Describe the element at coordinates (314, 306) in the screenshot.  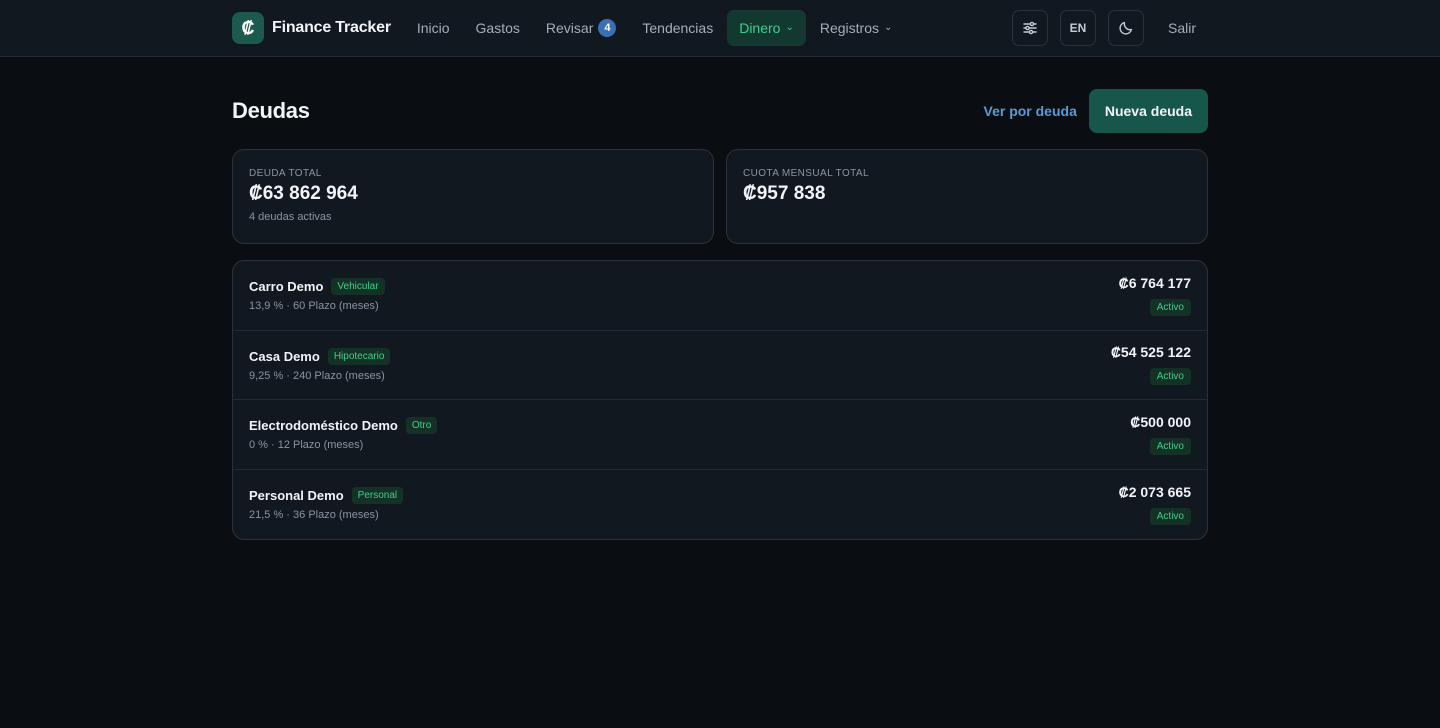
I see `debt-meta: 13,9 % · 60 Plazo (meses)` at that location.